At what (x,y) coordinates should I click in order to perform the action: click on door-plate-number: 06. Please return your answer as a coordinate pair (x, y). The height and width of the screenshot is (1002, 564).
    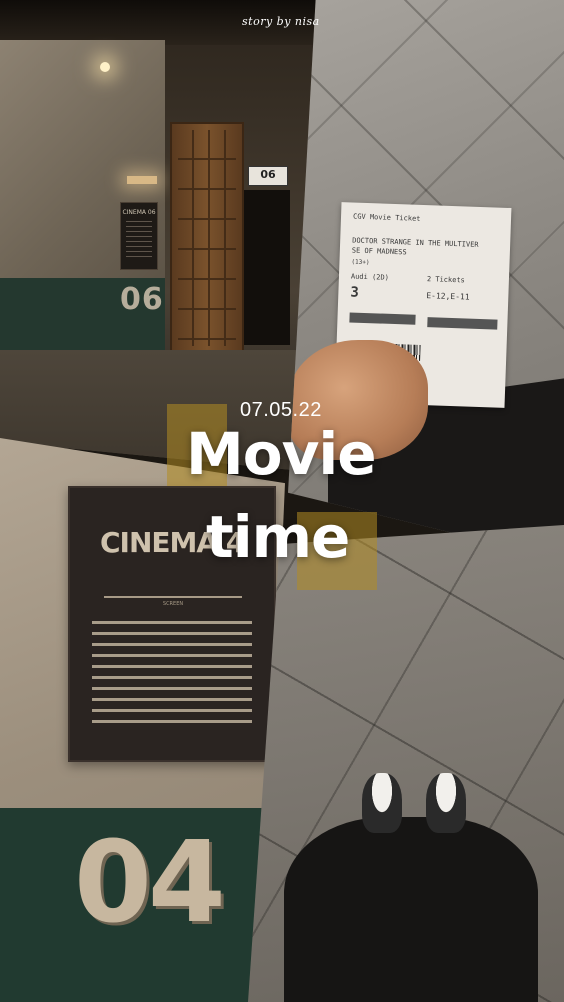
    Looking at the image, I should click on (268, 174).